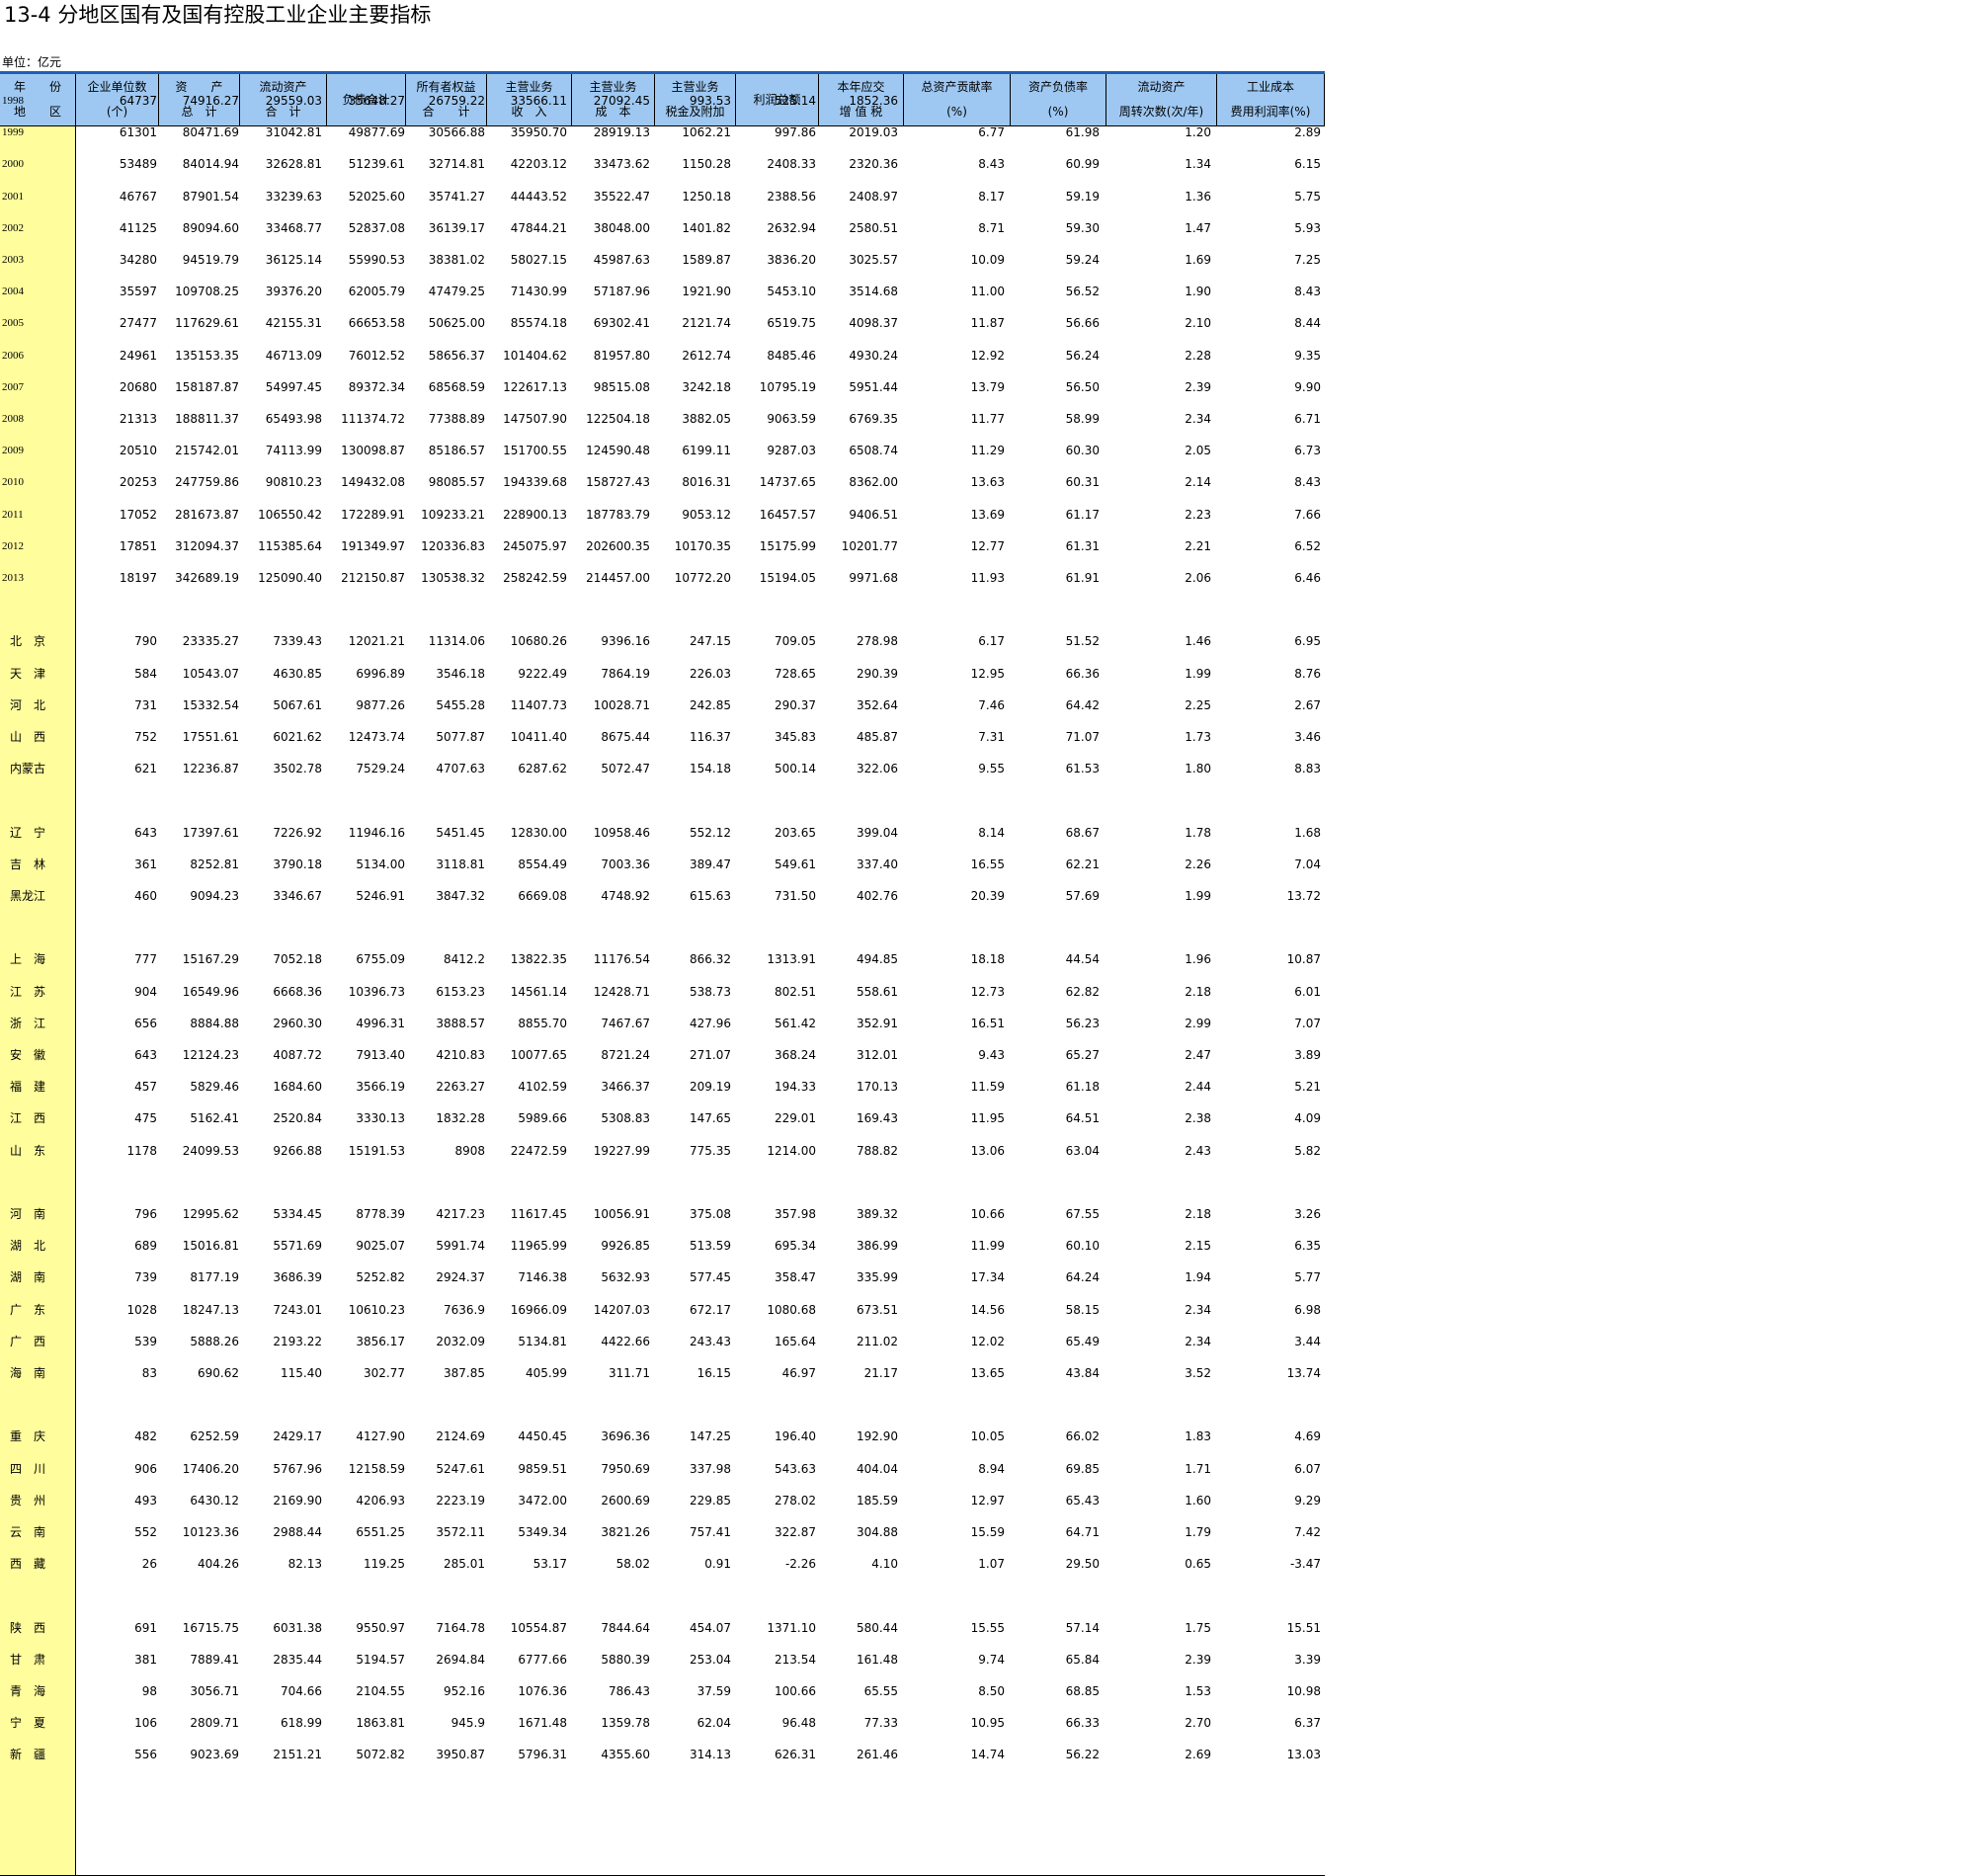  What do you see at coordinates (707, 451) in the screenshot?
I see `table-cell: 6199.11` at bounding box center [707, 451].